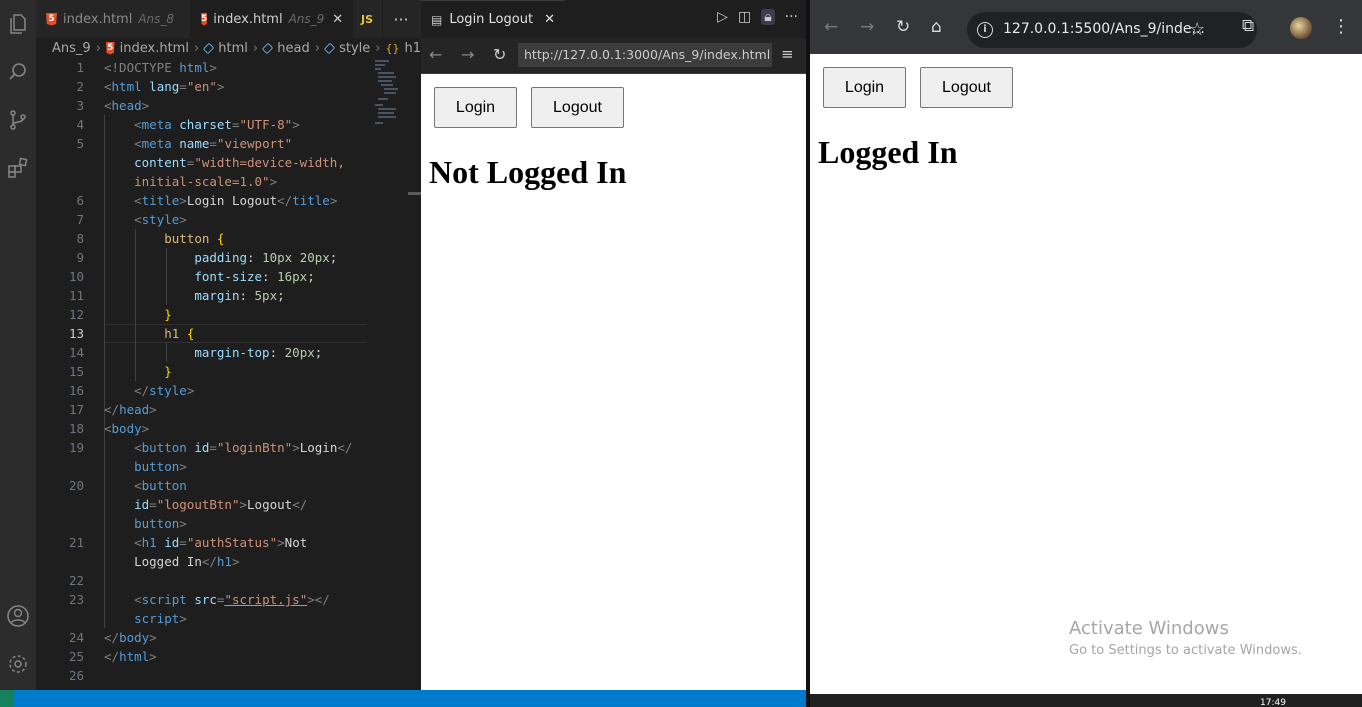  I want to click on line-number: 15, so click(76, 371).